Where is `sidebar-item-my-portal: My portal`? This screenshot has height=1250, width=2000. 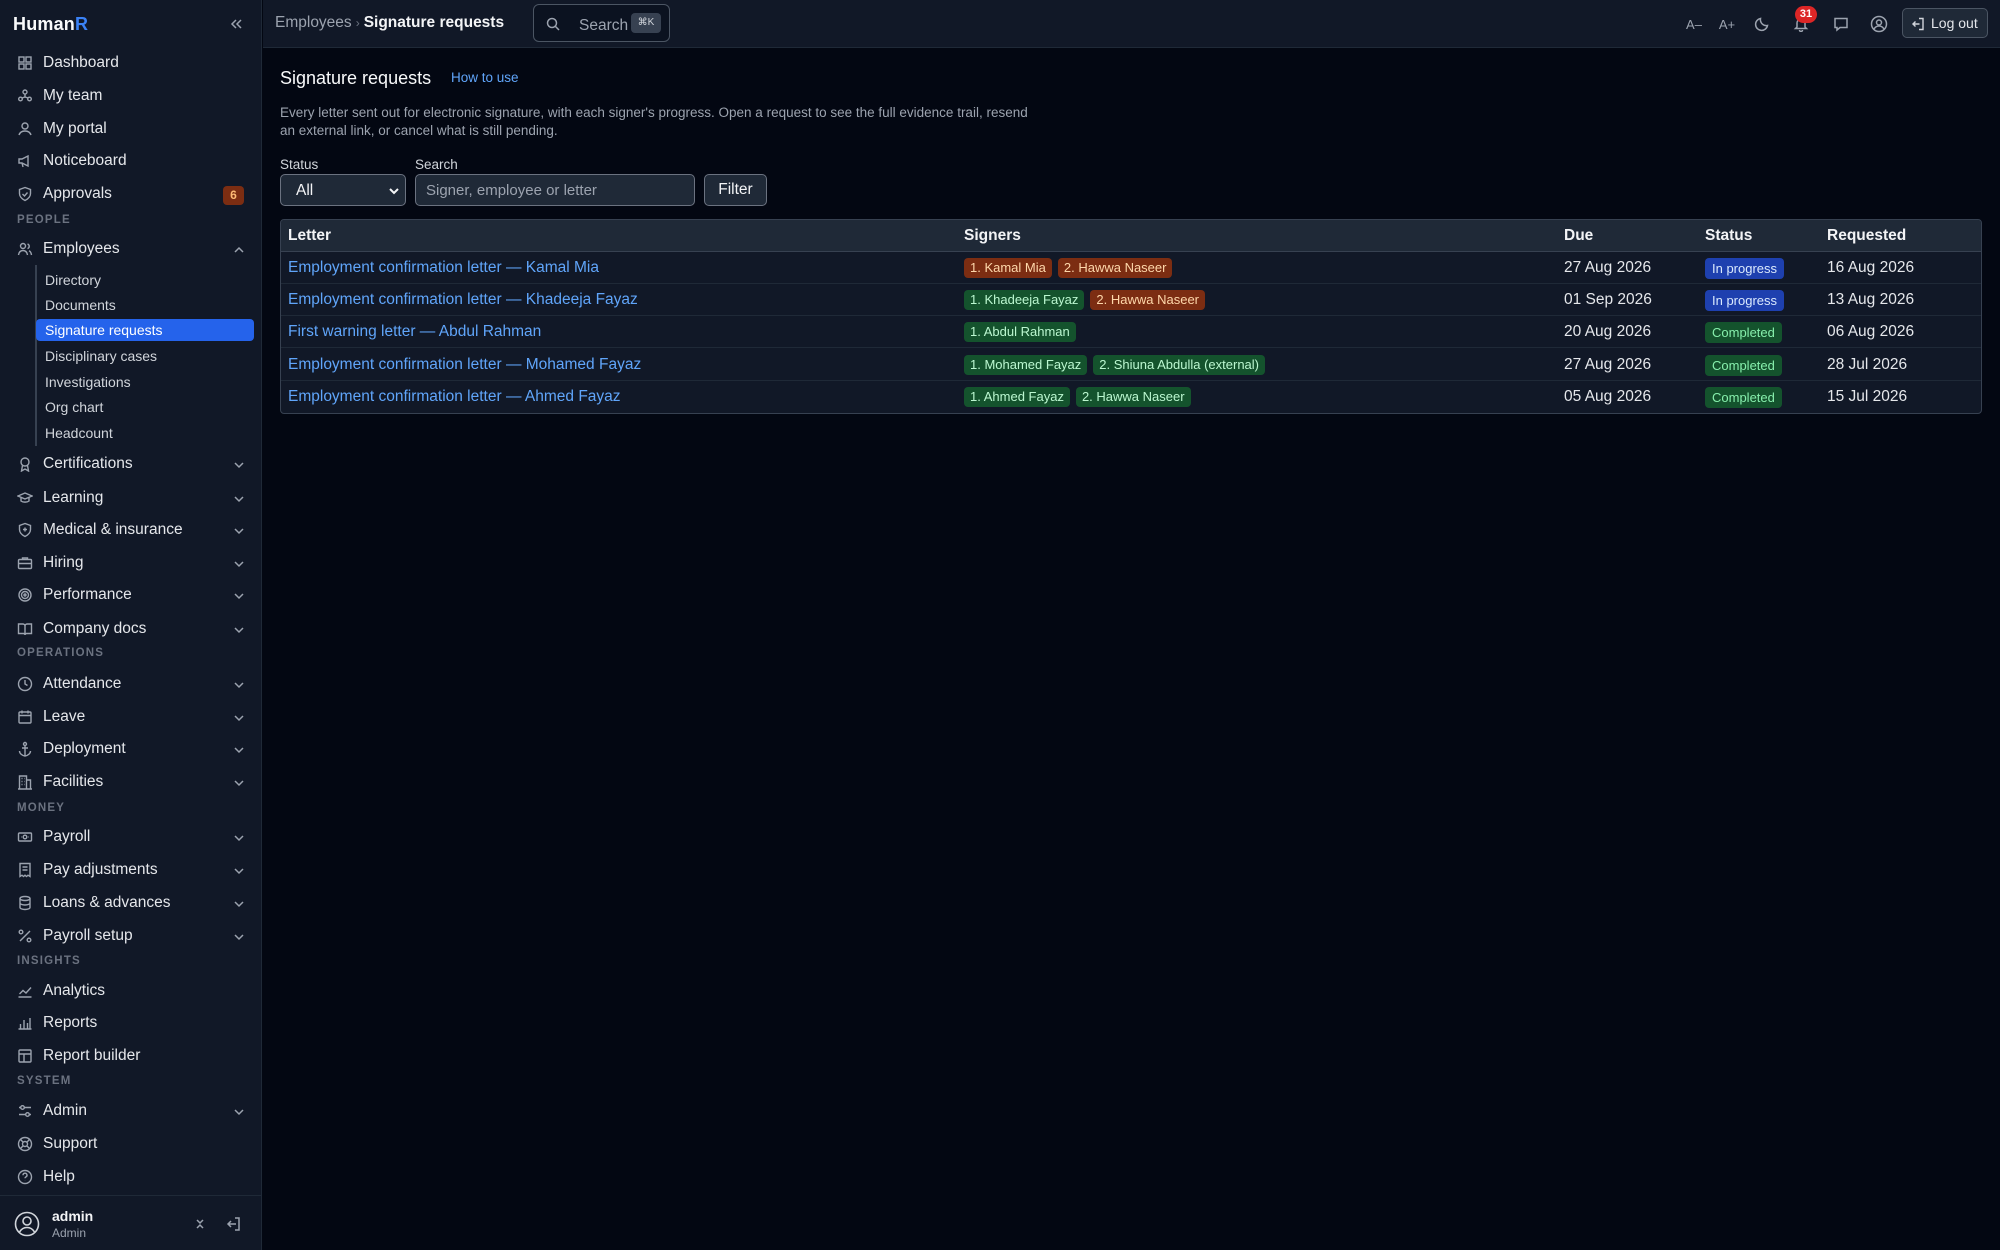
sidebar-item-my-portal: My portal is located at coordinates (131, 129).